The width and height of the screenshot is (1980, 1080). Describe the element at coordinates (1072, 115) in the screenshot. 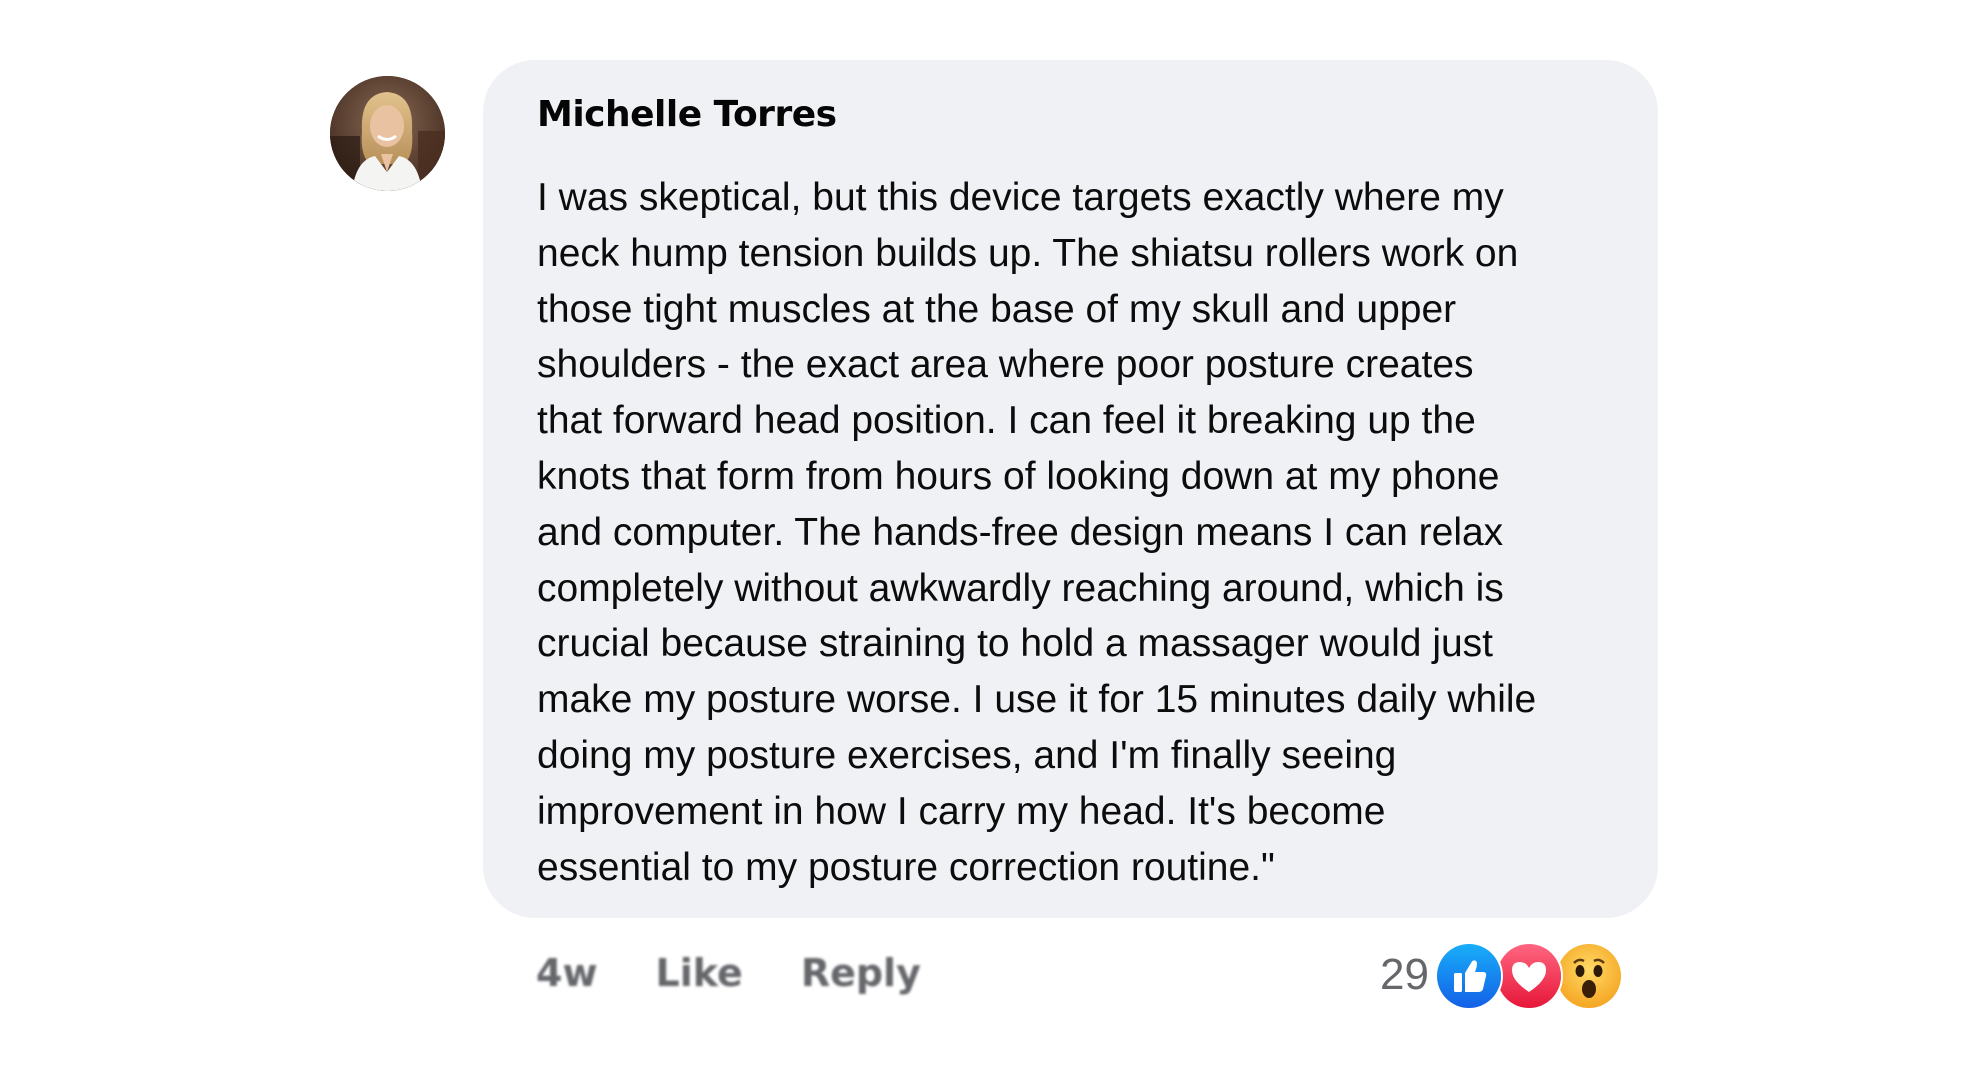

I see `comment-author: Michelle Torres` at that location.